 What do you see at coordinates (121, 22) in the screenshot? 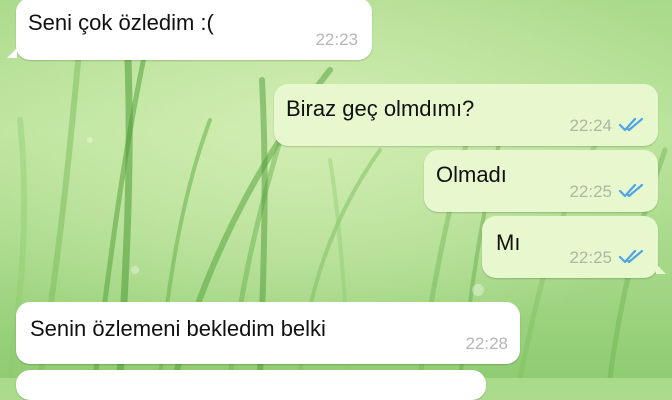
I see `message-text: Seni çok özledim :(` at bounding box center [121, 22].